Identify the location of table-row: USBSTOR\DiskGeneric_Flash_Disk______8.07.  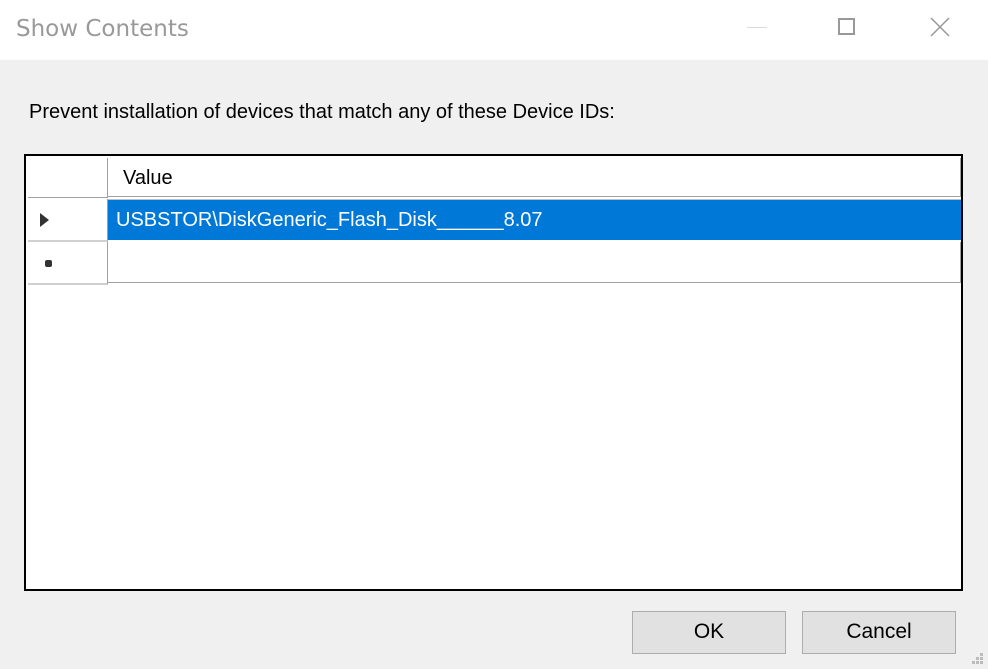
(494, 220).